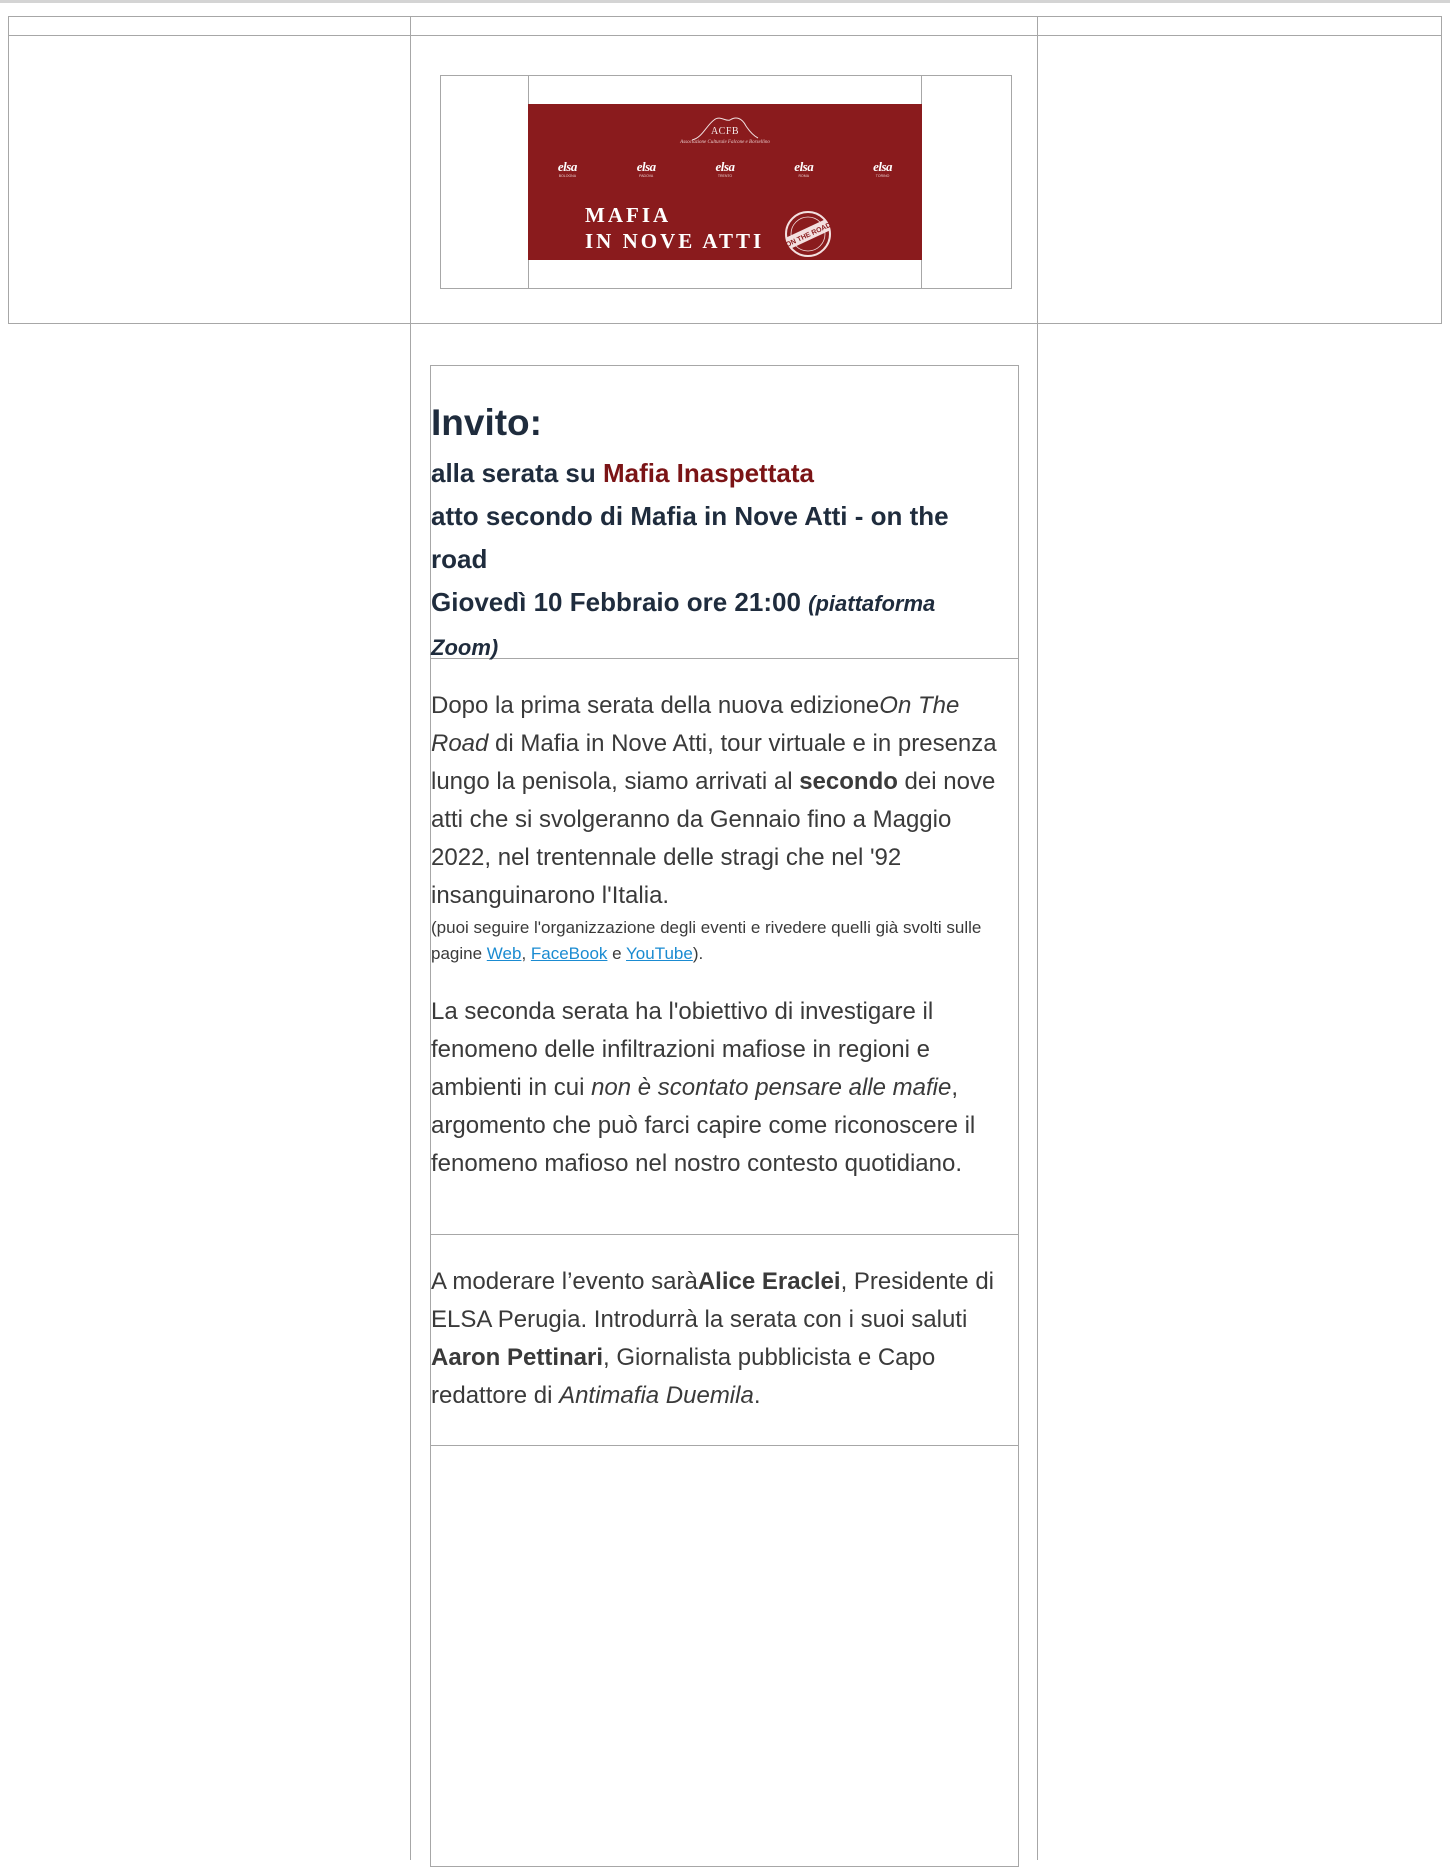 This screenshot has height=1867, width=1450. I want to click on youtube-link: YouTube, so click(659, 953).